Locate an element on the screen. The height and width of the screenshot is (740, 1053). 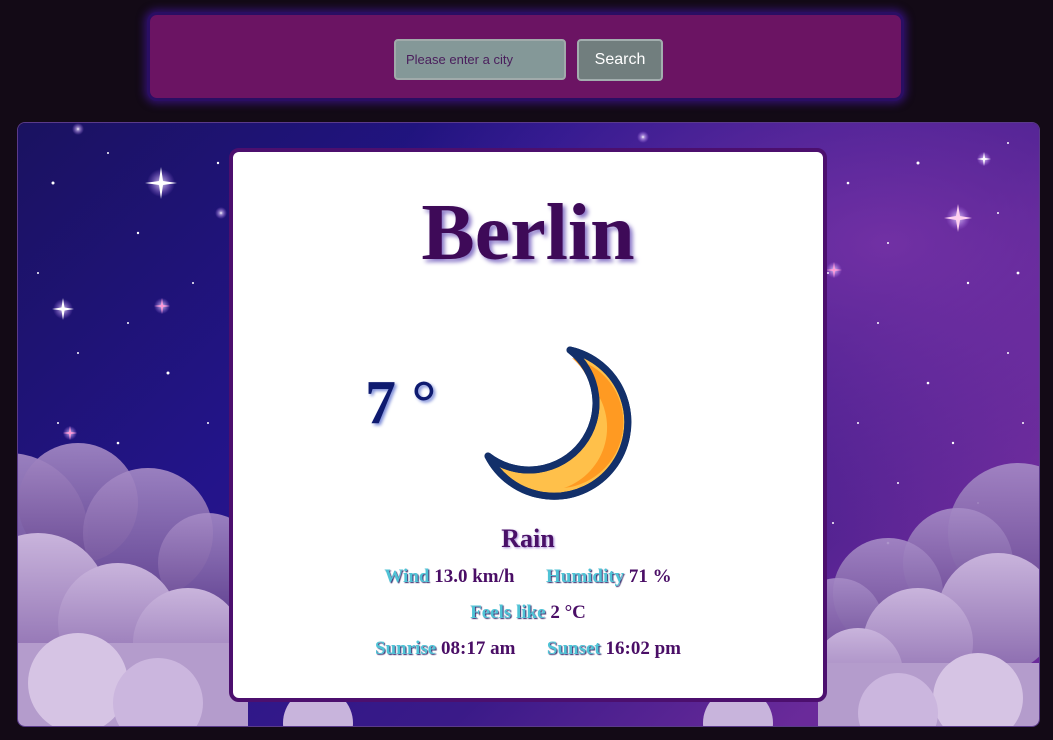
city-search-input is located at coordinates (480, 59).